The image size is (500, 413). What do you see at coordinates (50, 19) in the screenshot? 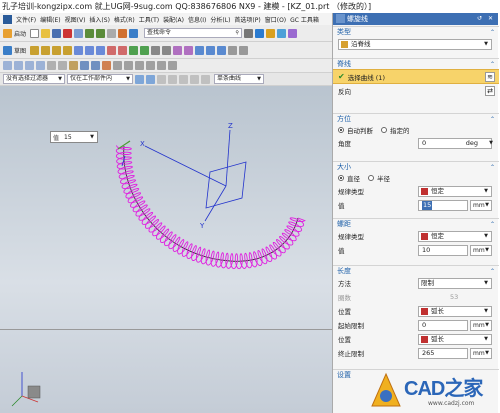
I see `menu-edit: 编辑(E)` at bounding box center [50, 19].